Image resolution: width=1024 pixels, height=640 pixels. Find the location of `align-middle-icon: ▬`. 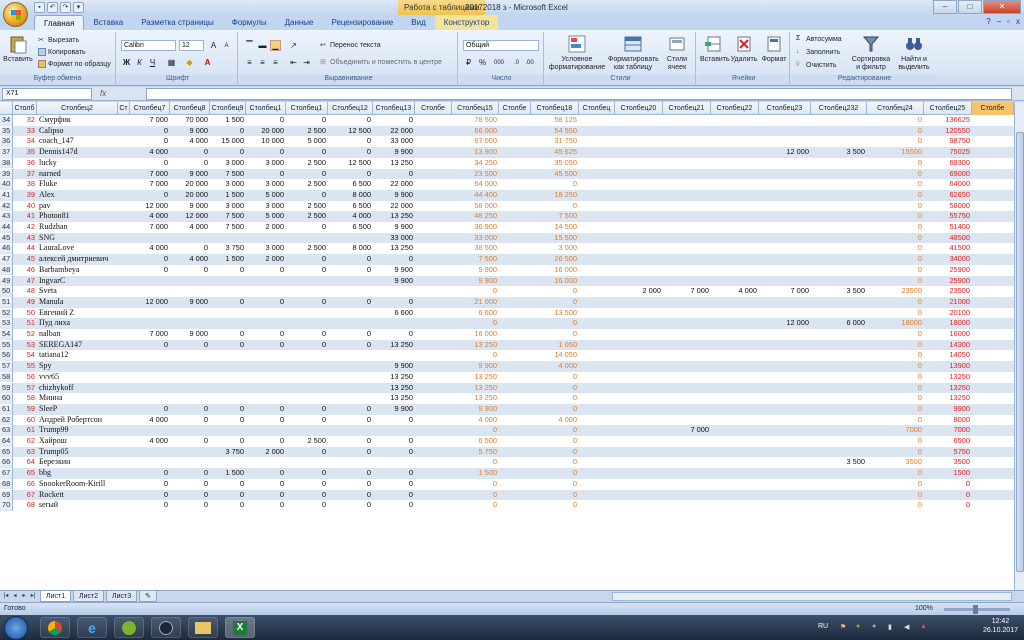

align-middle-icon: ▬ is located at coordinates (262, 45).